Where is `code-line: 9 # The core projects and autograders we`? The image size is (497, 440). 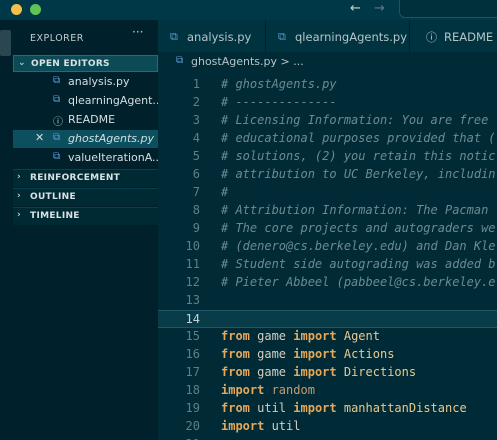
code-line: 9 # The core projects and autograders we is located at coordinates (327, 229).